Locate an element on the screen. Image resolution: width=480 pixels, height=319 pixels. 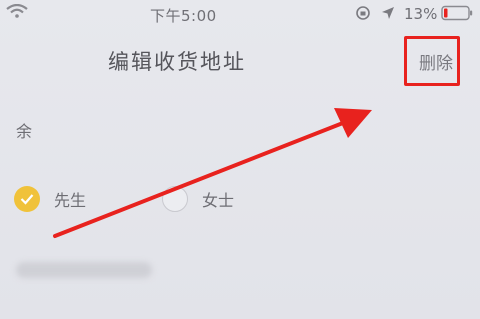
battery-icon is located at coordinates (457, 13).